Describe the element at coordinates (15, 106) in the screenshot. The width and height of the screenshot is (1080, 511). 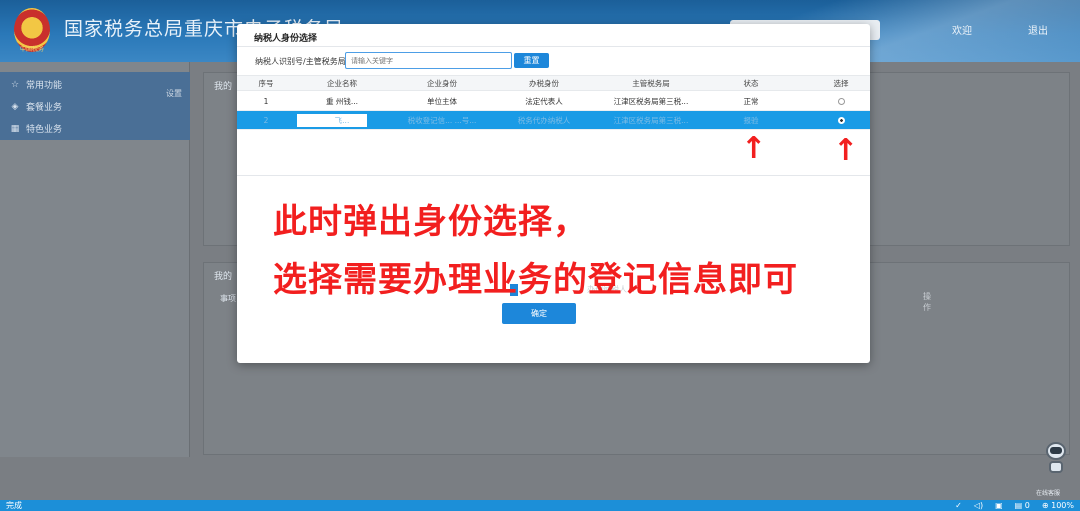
I see `layers-icon: ◈` at that location.